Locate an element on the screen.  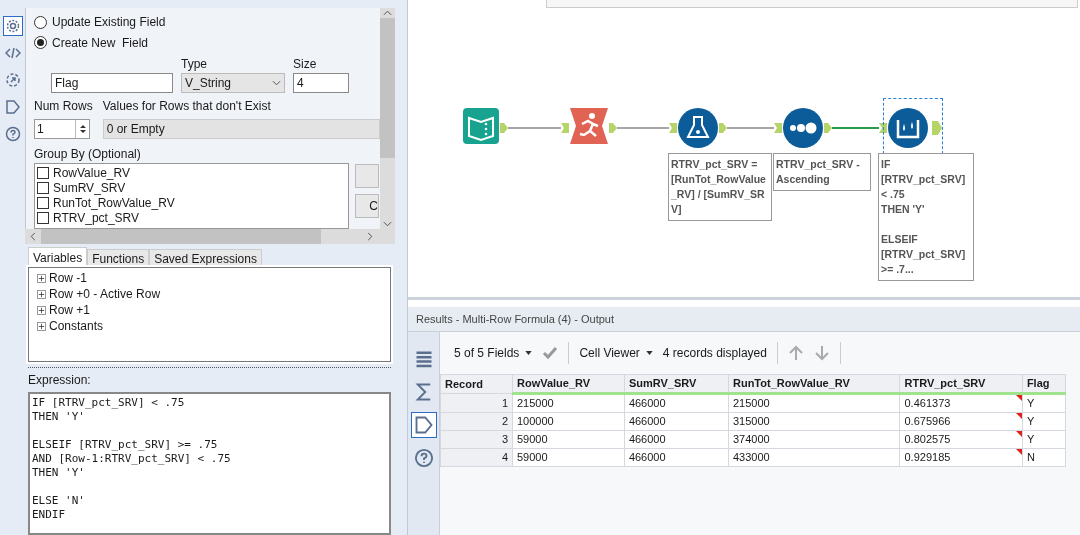
table-cell: 0.929185 is located at coordinates (961, 457).